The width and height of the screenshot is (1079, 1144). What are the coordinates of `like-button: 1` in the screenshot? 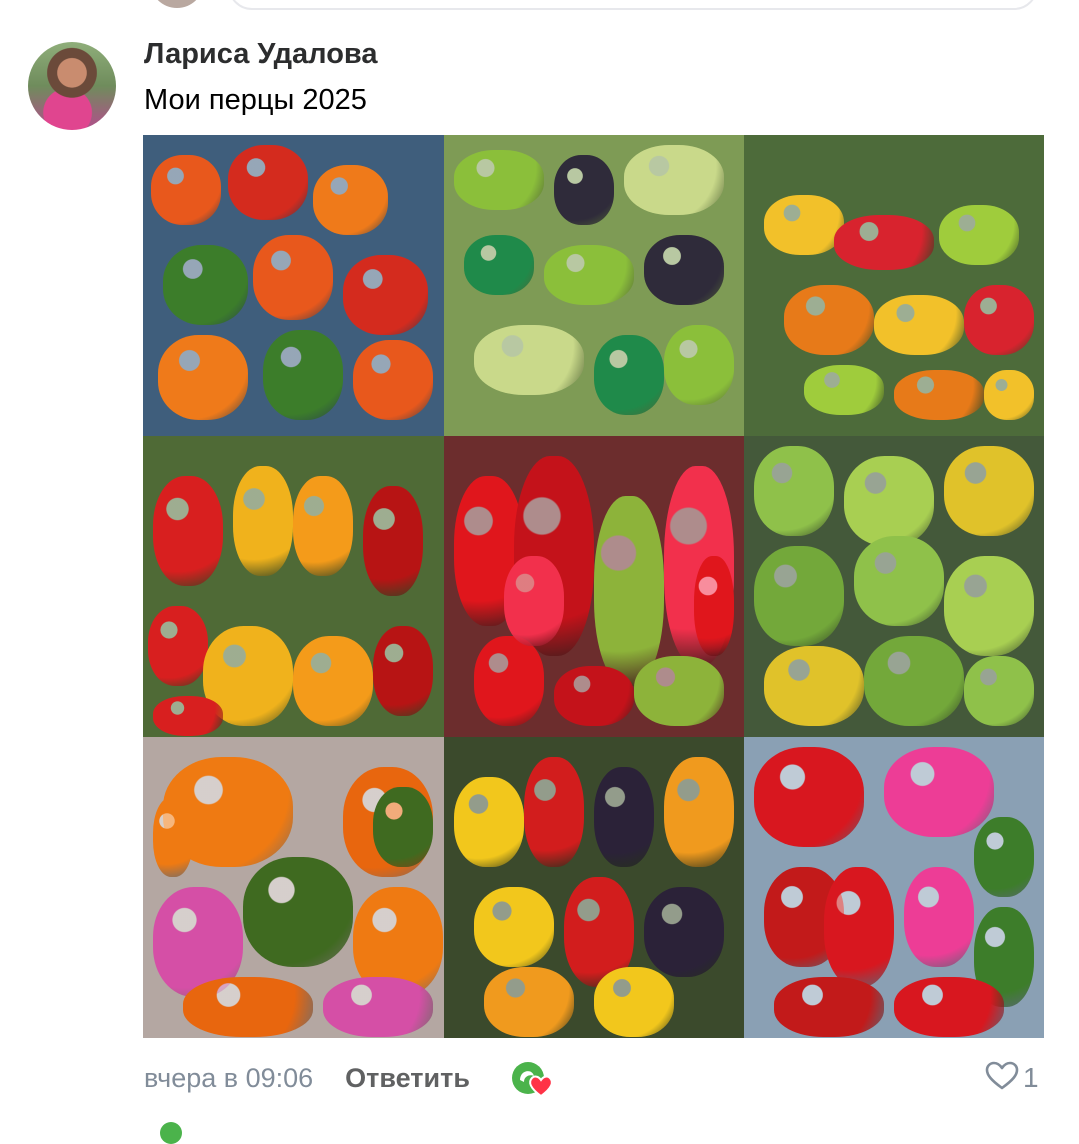 It's located at (1012, 1078).